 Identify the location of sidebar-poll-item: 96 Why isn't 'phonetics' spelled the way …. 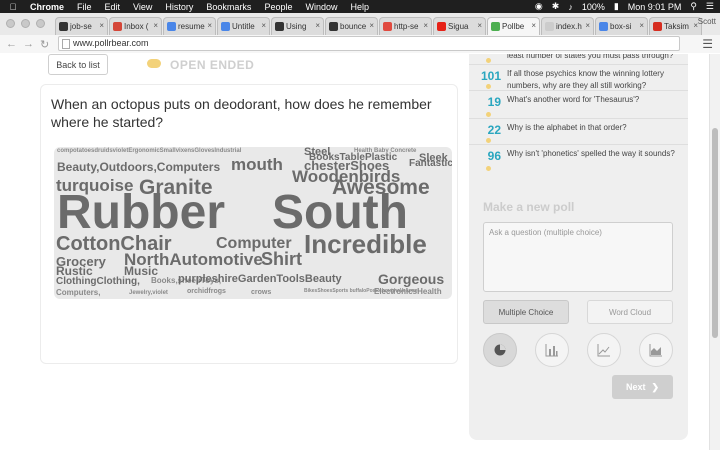
(578, 158).